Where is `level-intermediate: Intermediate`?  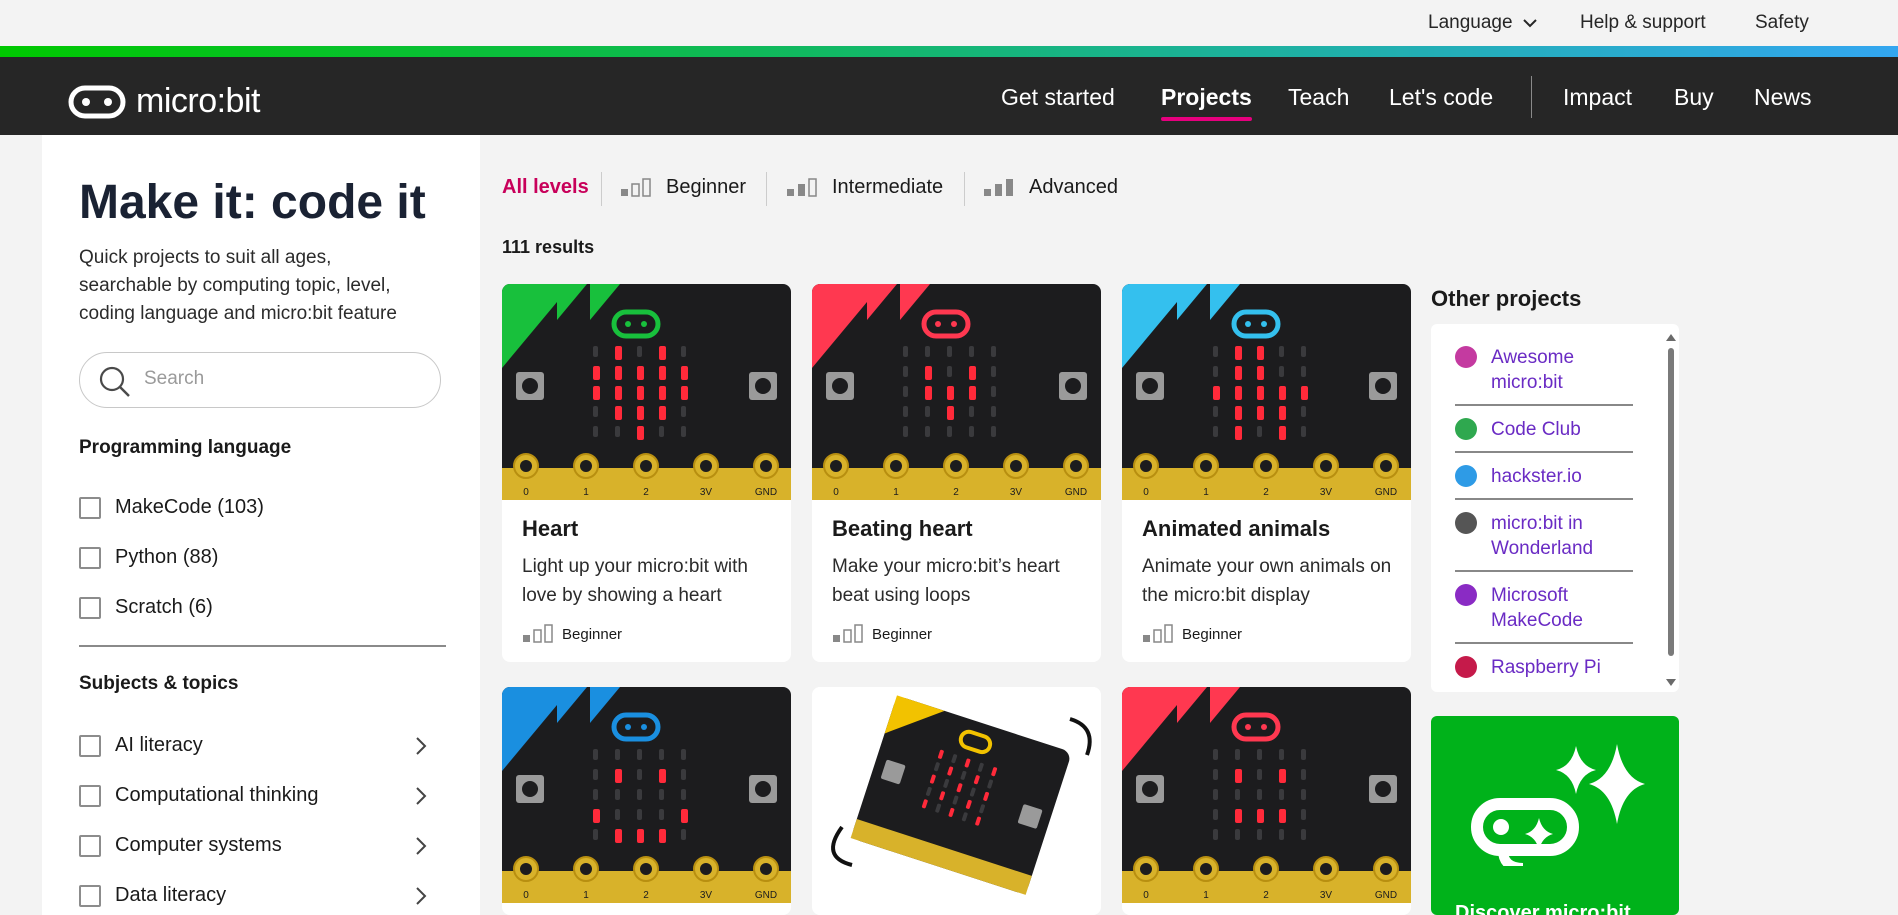
level-intermediate: Intermediate is located at coordinates (864, 187).